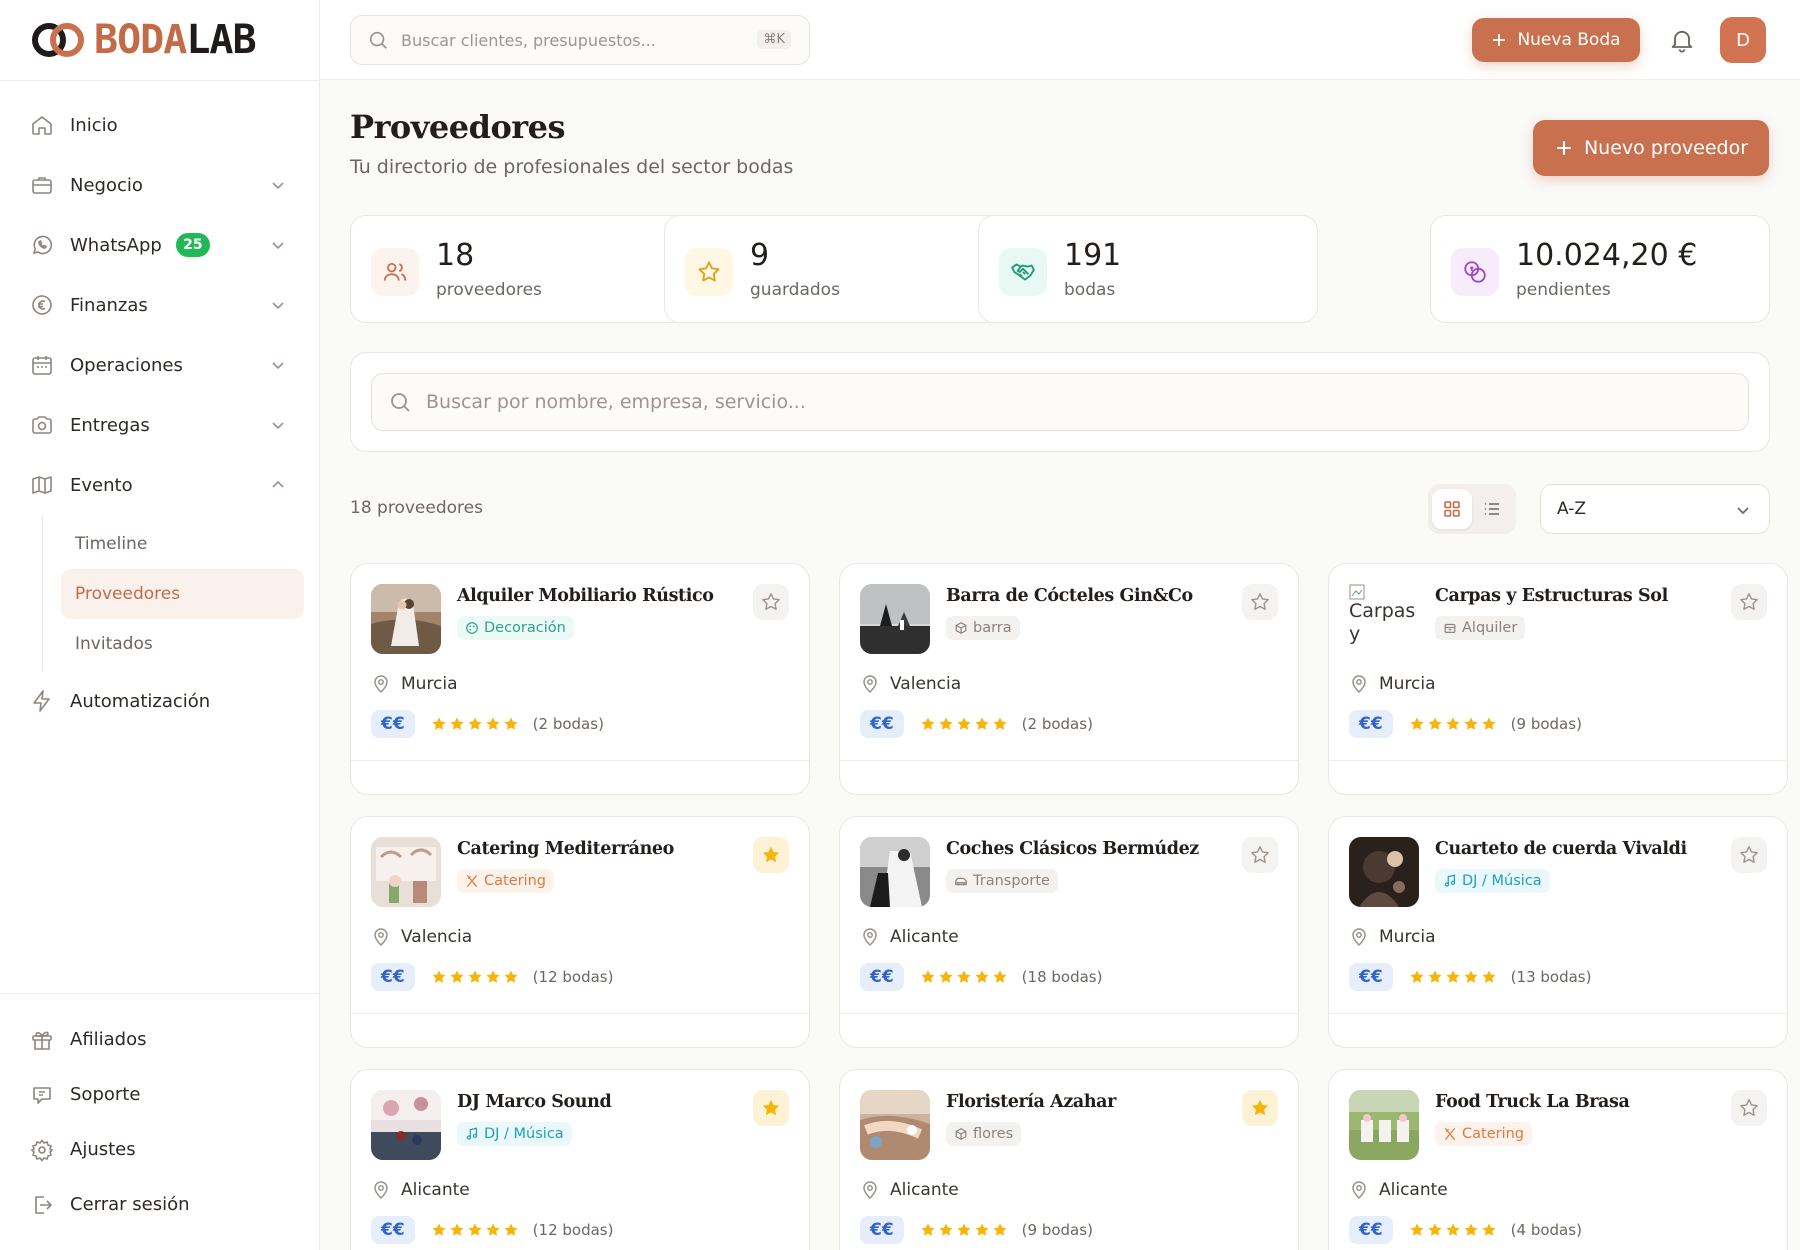 The height and width of the screenshot is (1250, 1800). Describe the element at coordinates (961, 881) in the screenshot. I see `car-icon` at that location.